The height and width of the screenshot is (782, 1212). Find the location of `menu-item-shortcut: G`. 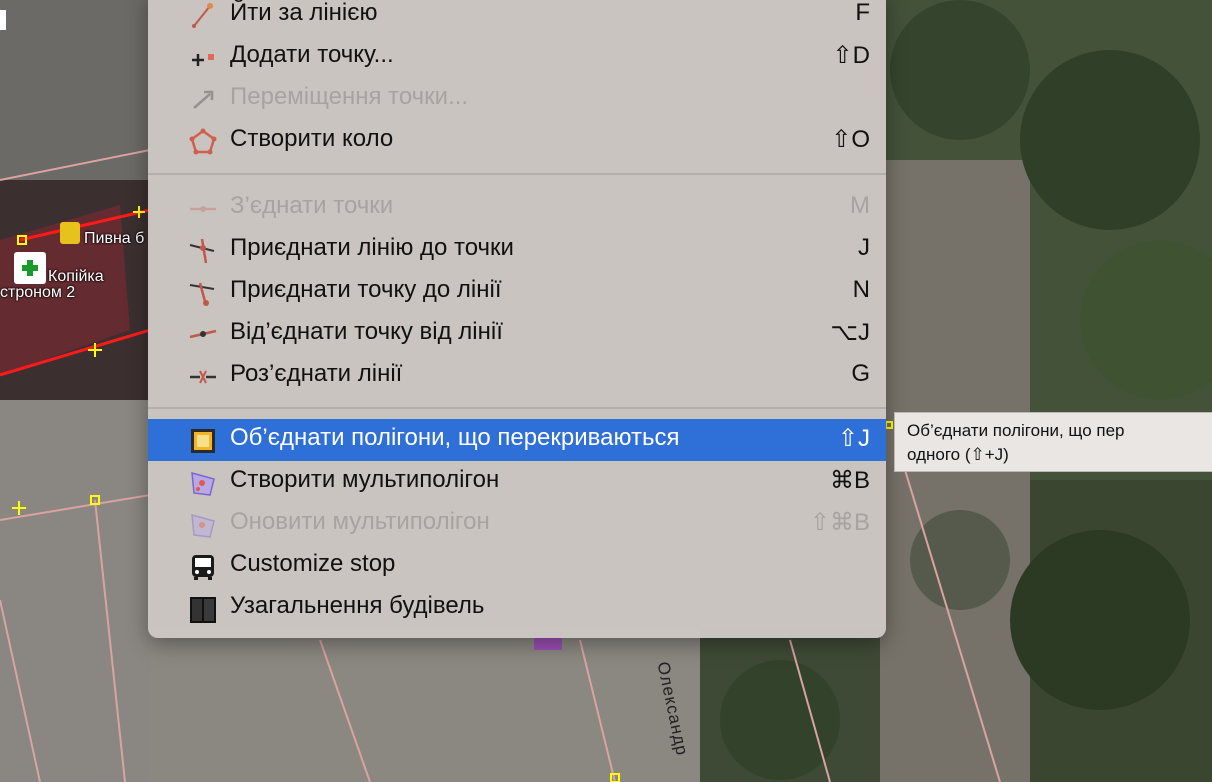

menu-item-shortcut: G is located at coordinates (860, 373).